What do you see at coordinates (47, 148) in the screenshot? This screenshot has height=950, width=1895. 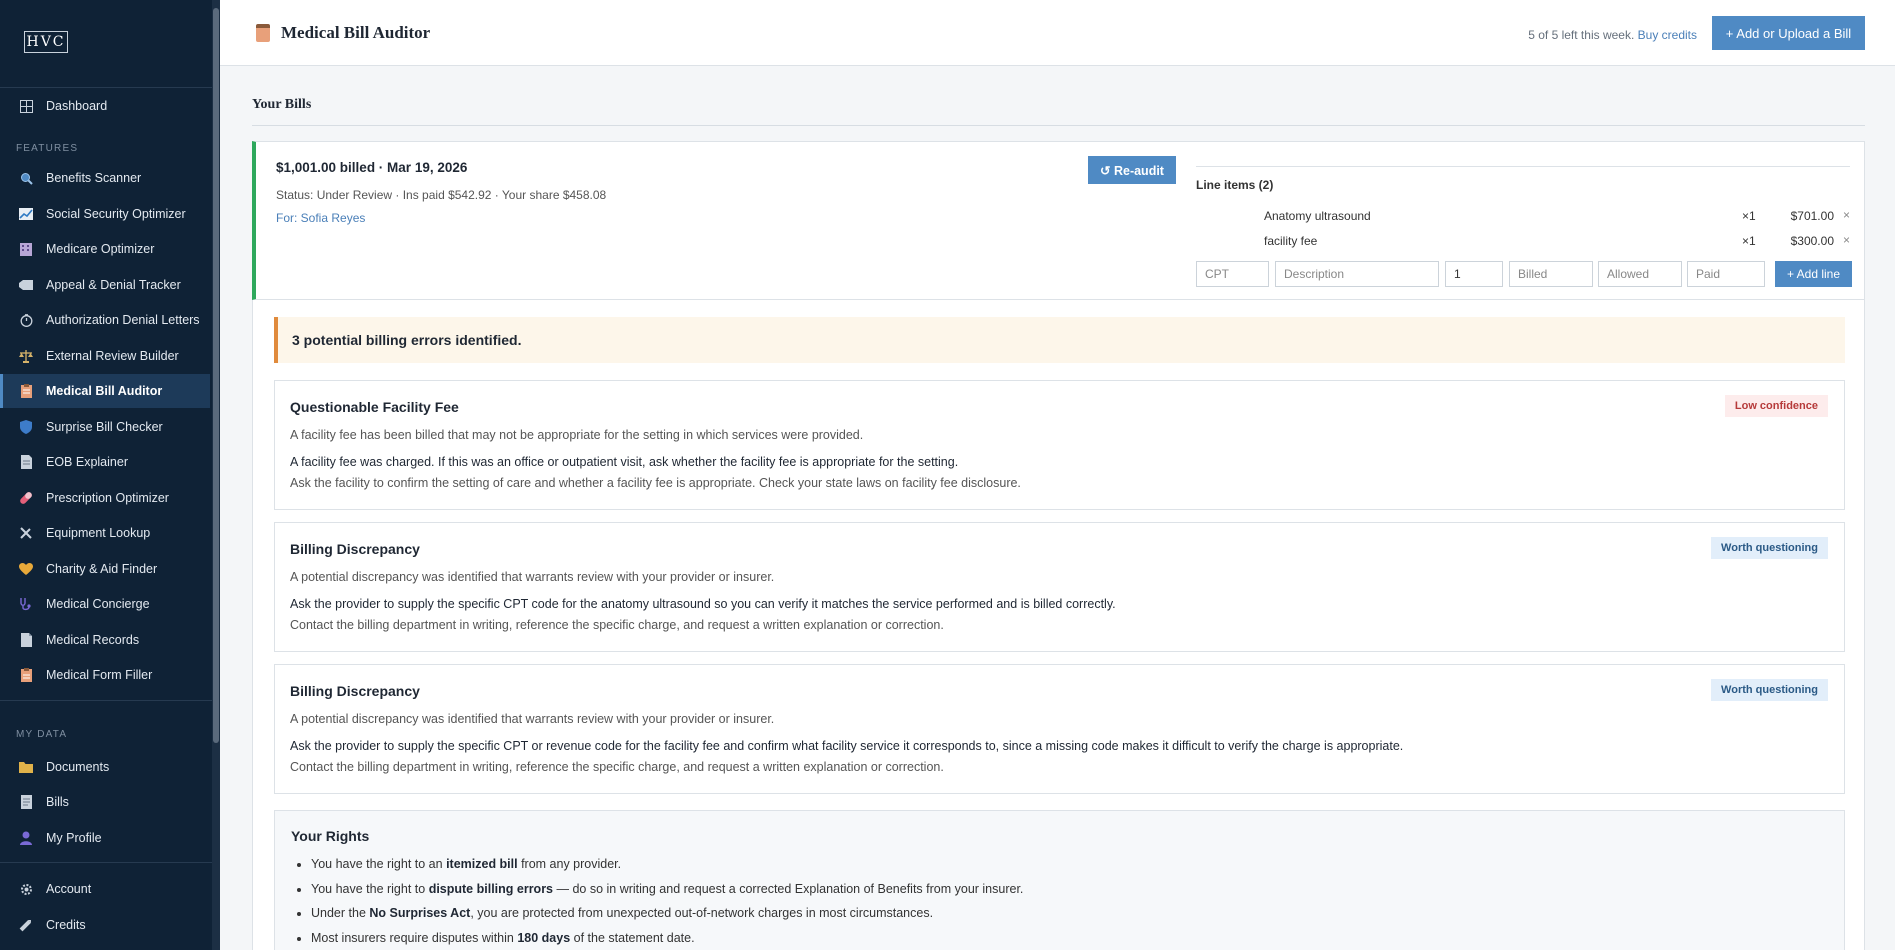 I see `features-section-label: FEATURES` at bounding box center [47, 148].